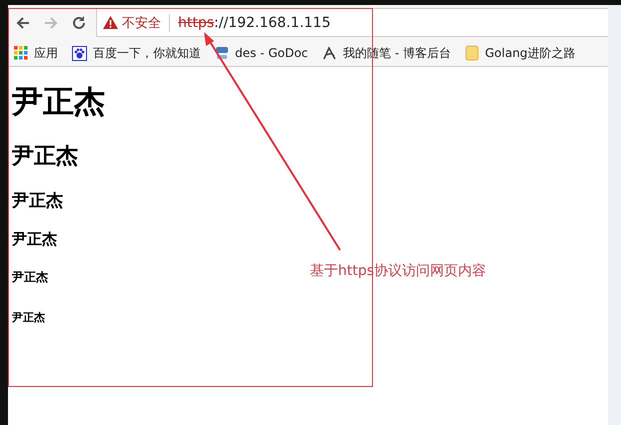 This screenshot has width=621, height=425. Describe the element at coordinates (254, 22) in the screenshot. I see `url-text: https://192.168.1.115` at that location.